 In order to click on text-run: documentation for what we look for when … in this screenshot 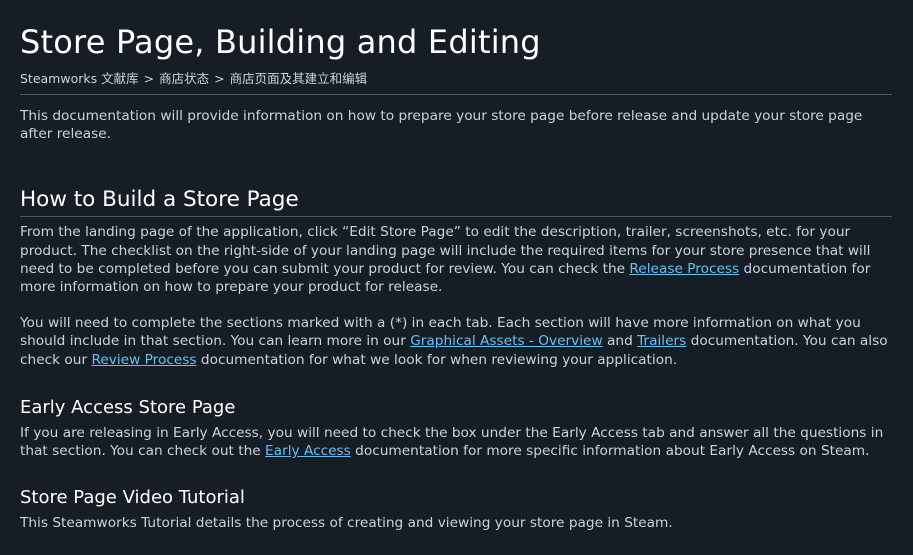, I will do `click(437, 359)`.